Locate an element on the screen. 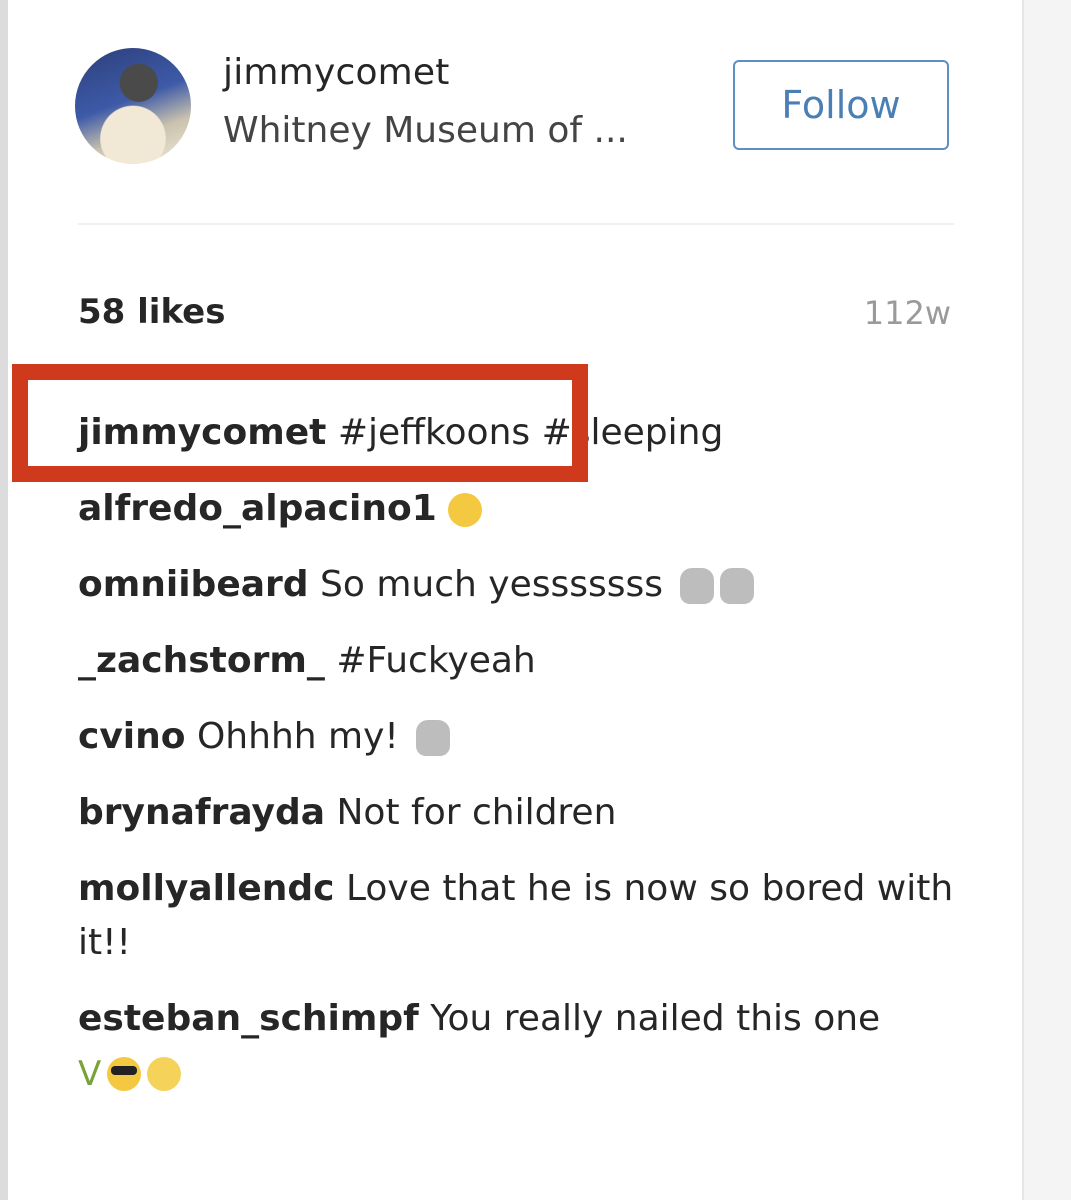  comment-item: _zachstorm_ #Fuckyeah is located at coordinates (518, 661).